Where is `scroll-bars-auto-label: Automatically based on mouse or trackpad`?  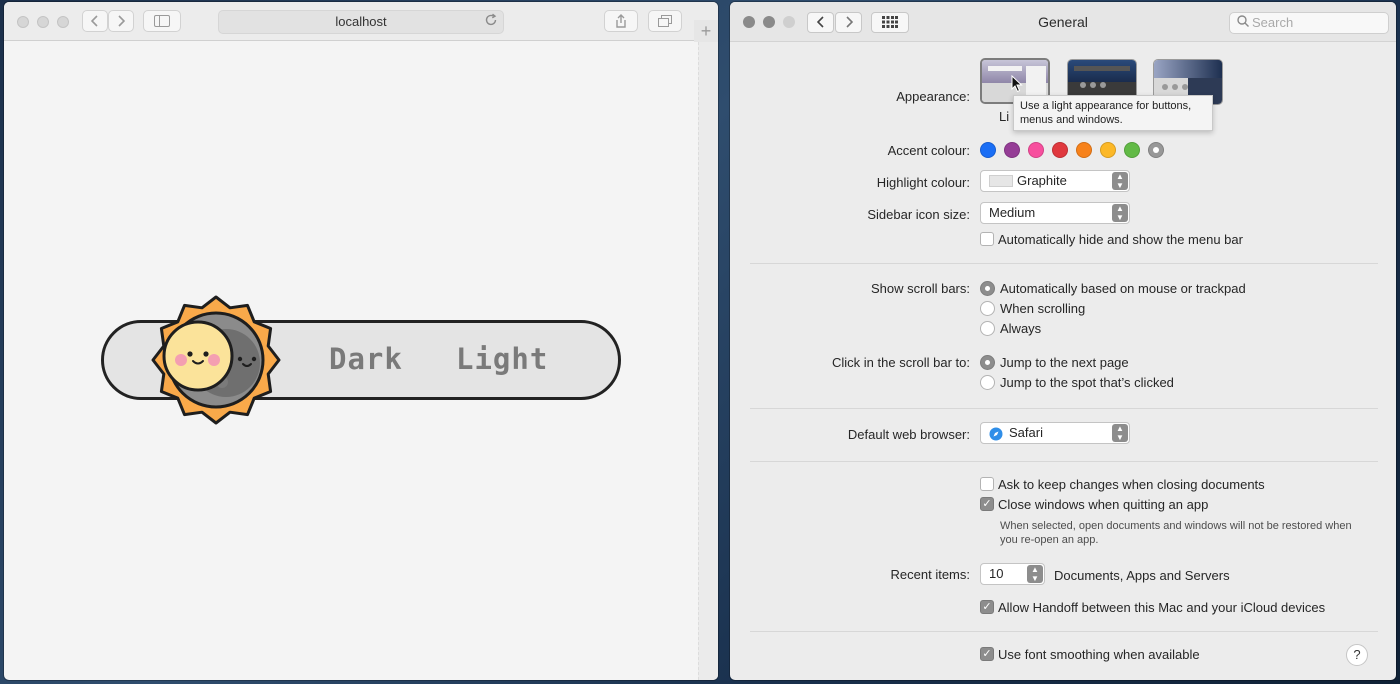
scroll-bars-auto-label: Automatically based on mouse or trackpad is located at coordinates (1123, 288).